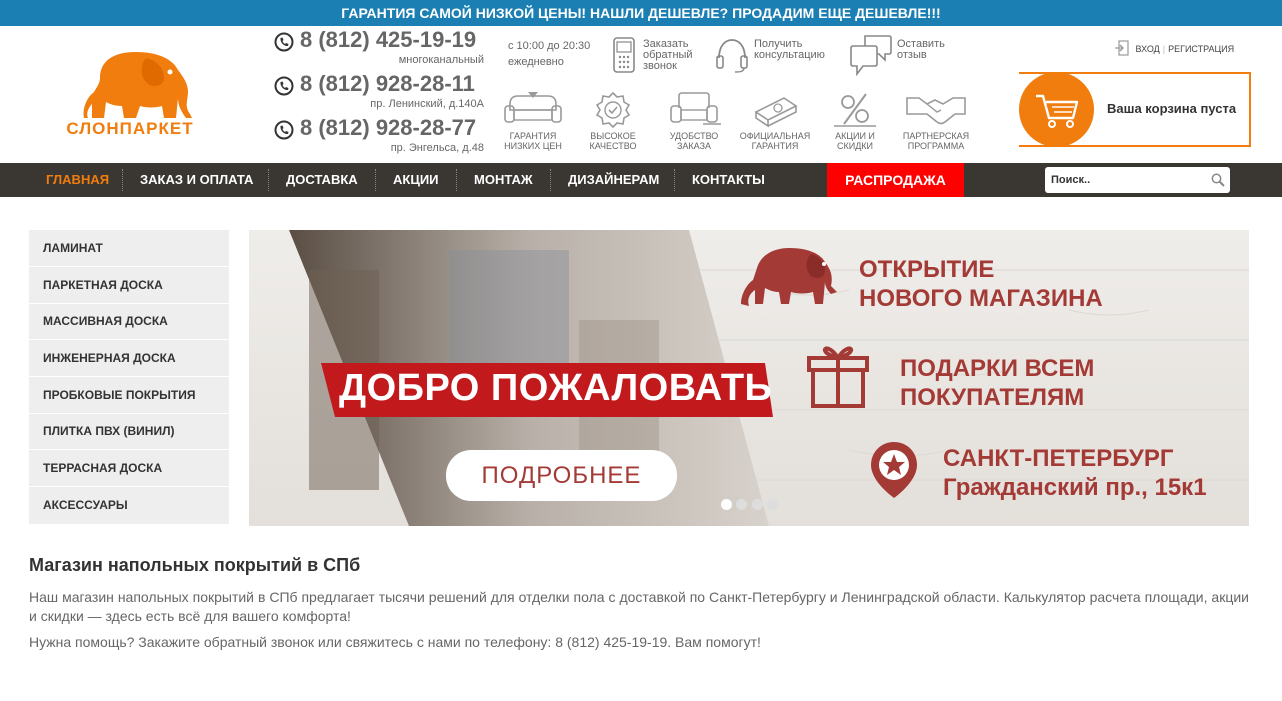 This screenshot has width=1282, height=701. I want to click on feature-label: Гарантия низких цен, so click(533, 141).